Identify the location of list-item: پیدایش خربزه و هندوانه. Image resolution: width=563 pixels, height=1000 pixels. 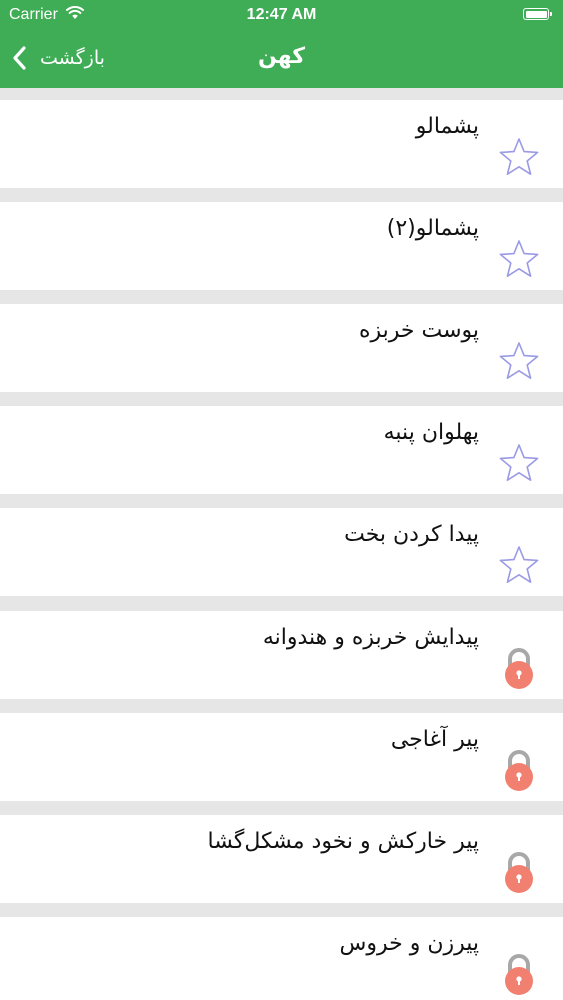
(281, 655).